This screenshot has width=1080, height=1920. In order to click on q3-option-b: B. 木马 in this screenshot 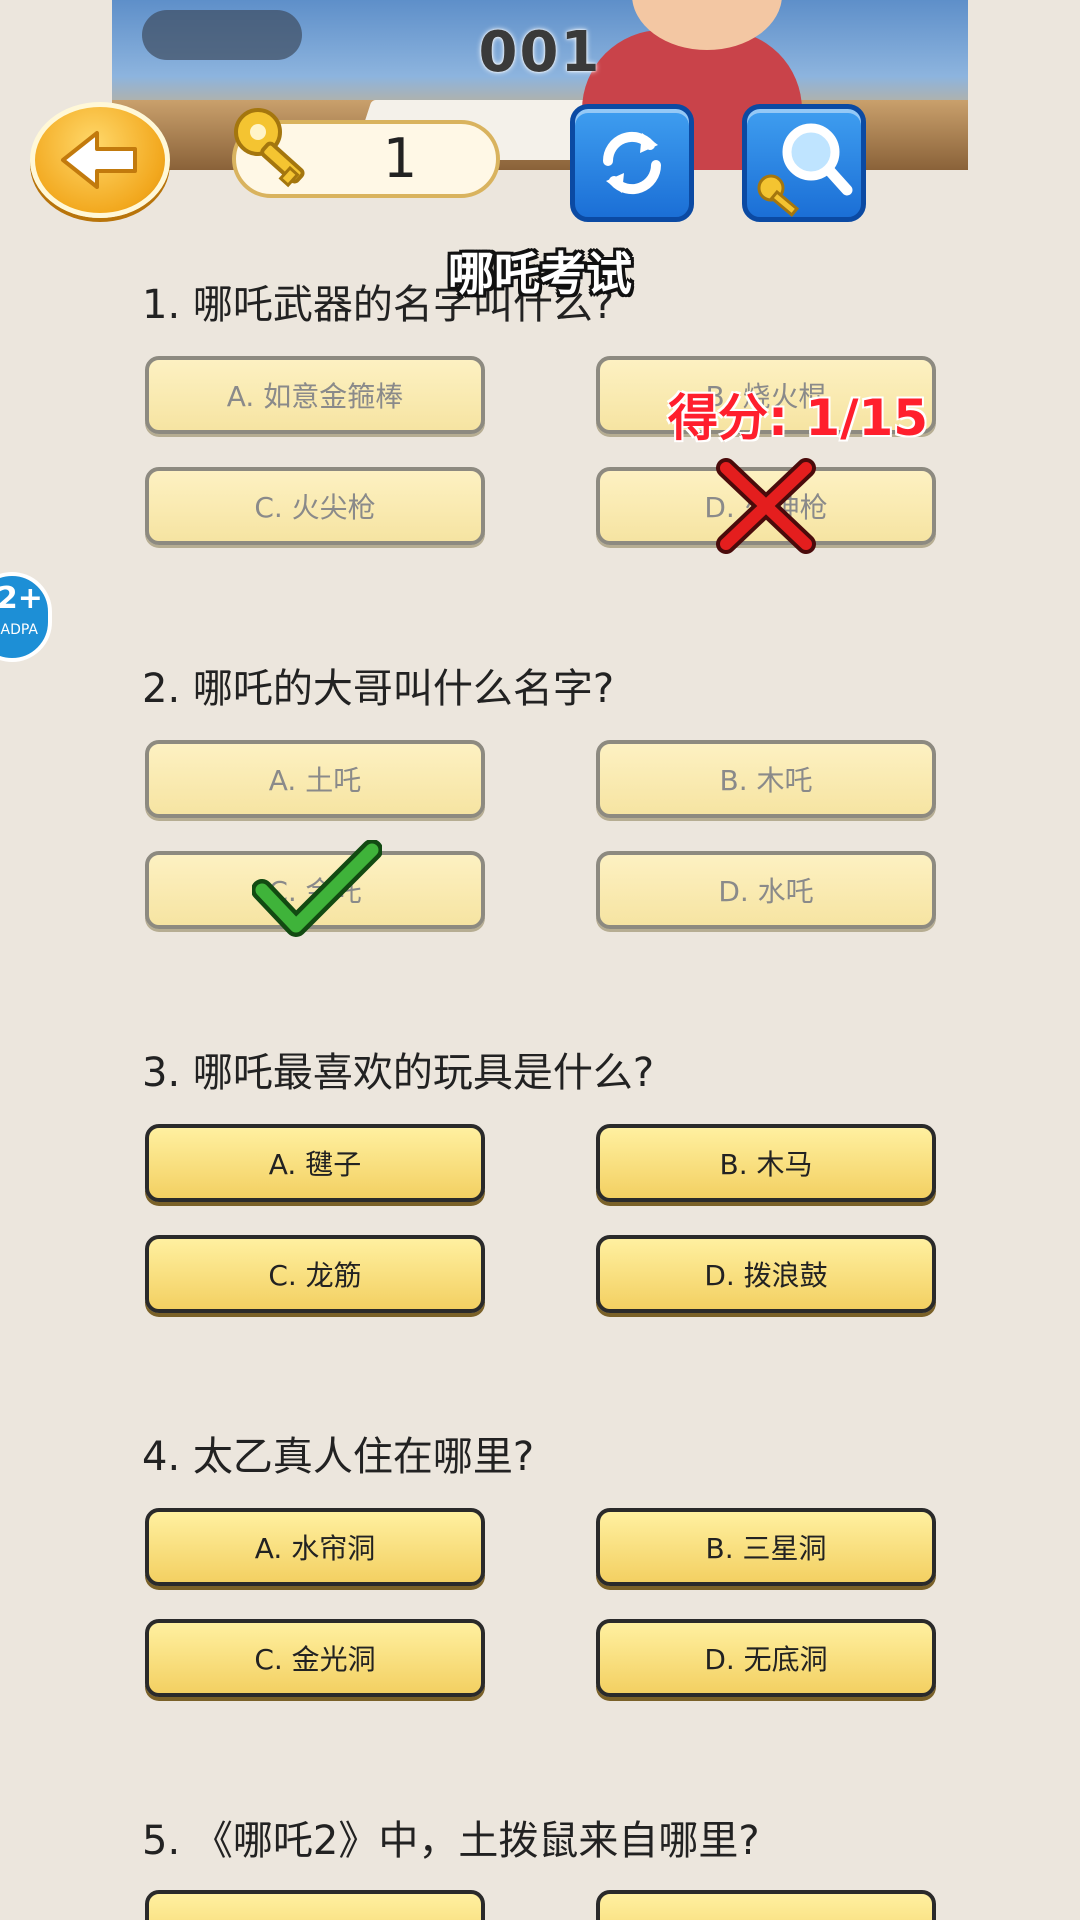, I will do `click(766, 1163)`.